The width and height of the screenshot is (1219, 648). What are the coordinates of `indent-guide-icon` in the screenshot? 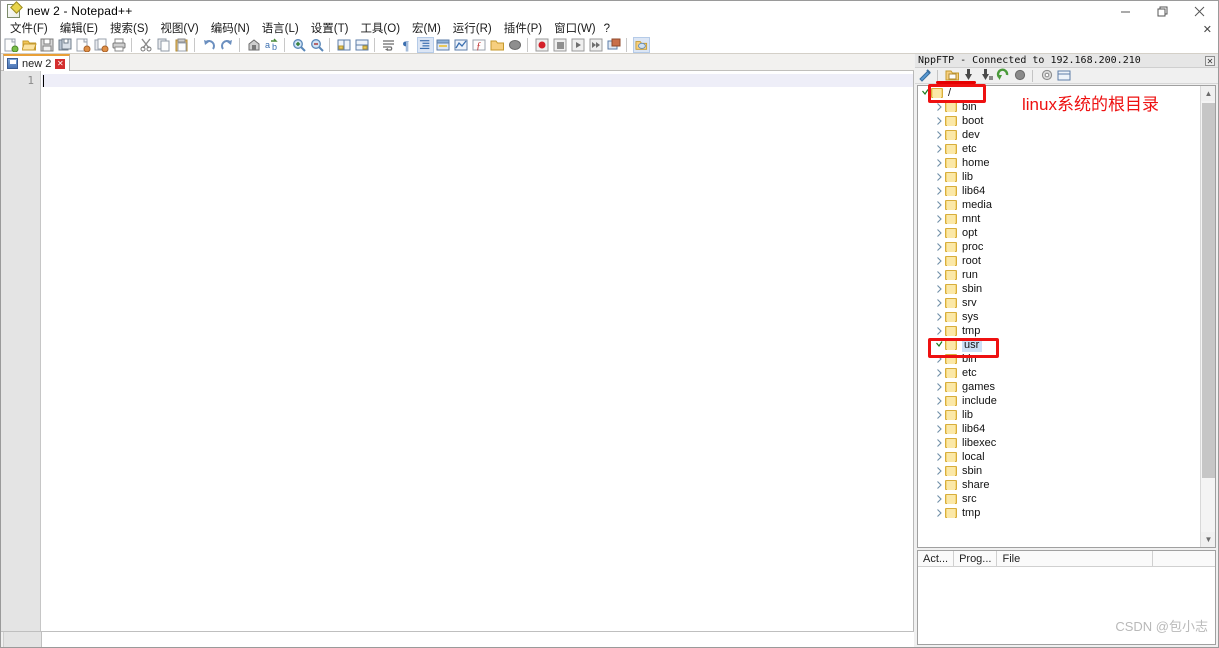 It's located at (425, 45).